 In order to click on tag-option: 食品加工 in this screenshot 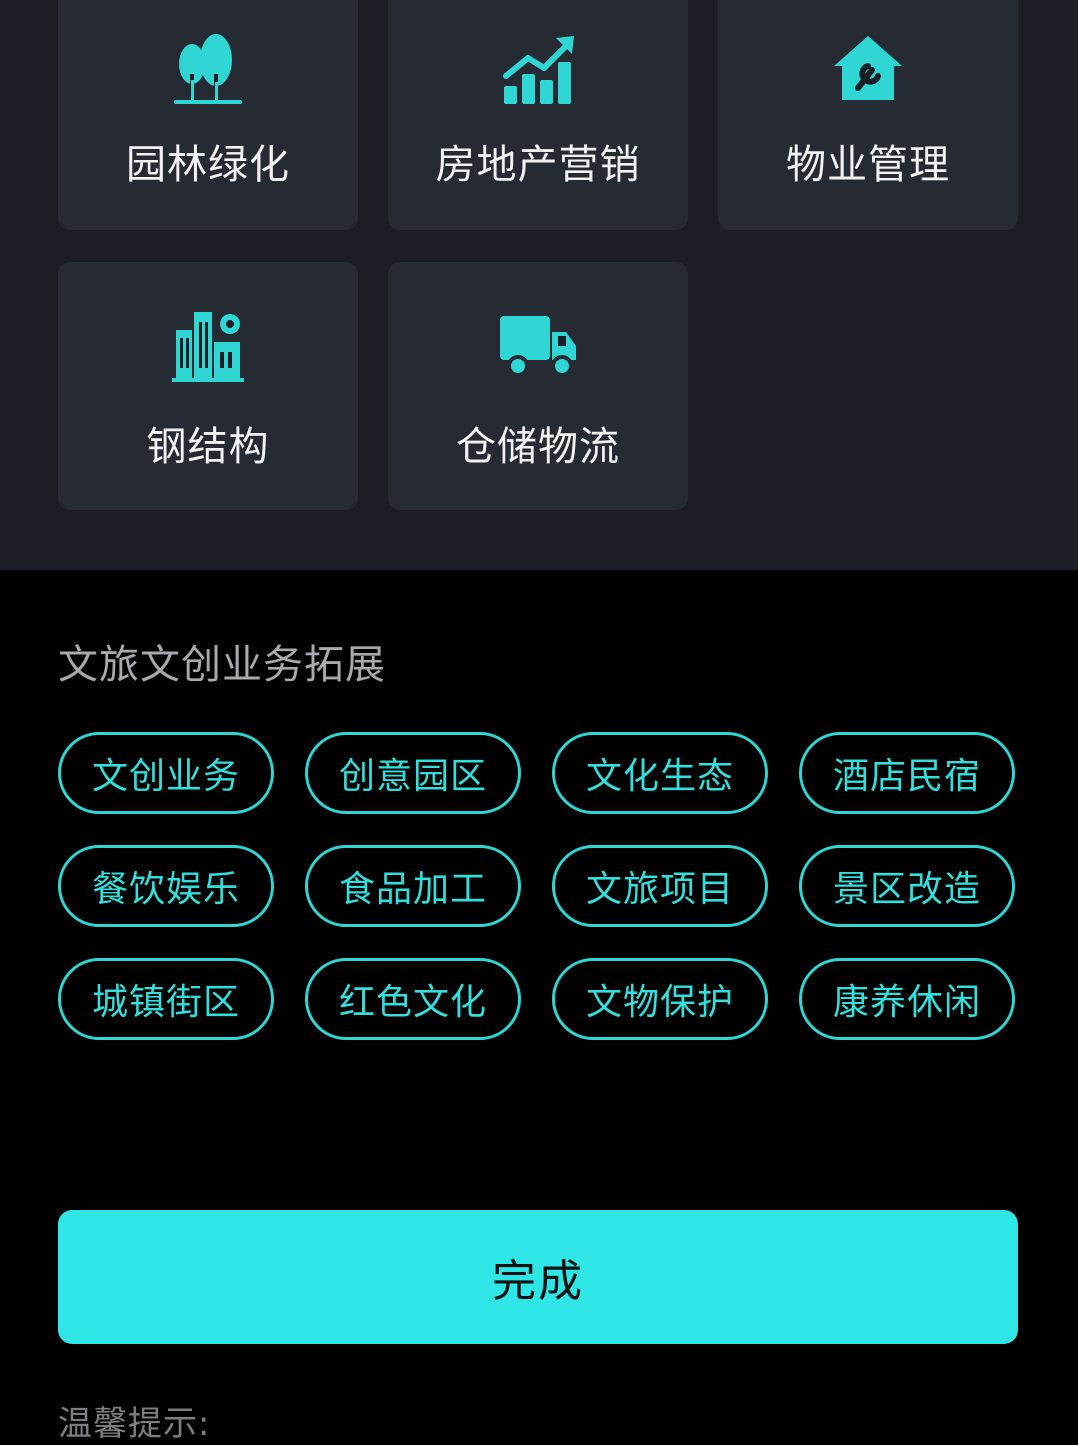, I will do `click(413, 886)`.